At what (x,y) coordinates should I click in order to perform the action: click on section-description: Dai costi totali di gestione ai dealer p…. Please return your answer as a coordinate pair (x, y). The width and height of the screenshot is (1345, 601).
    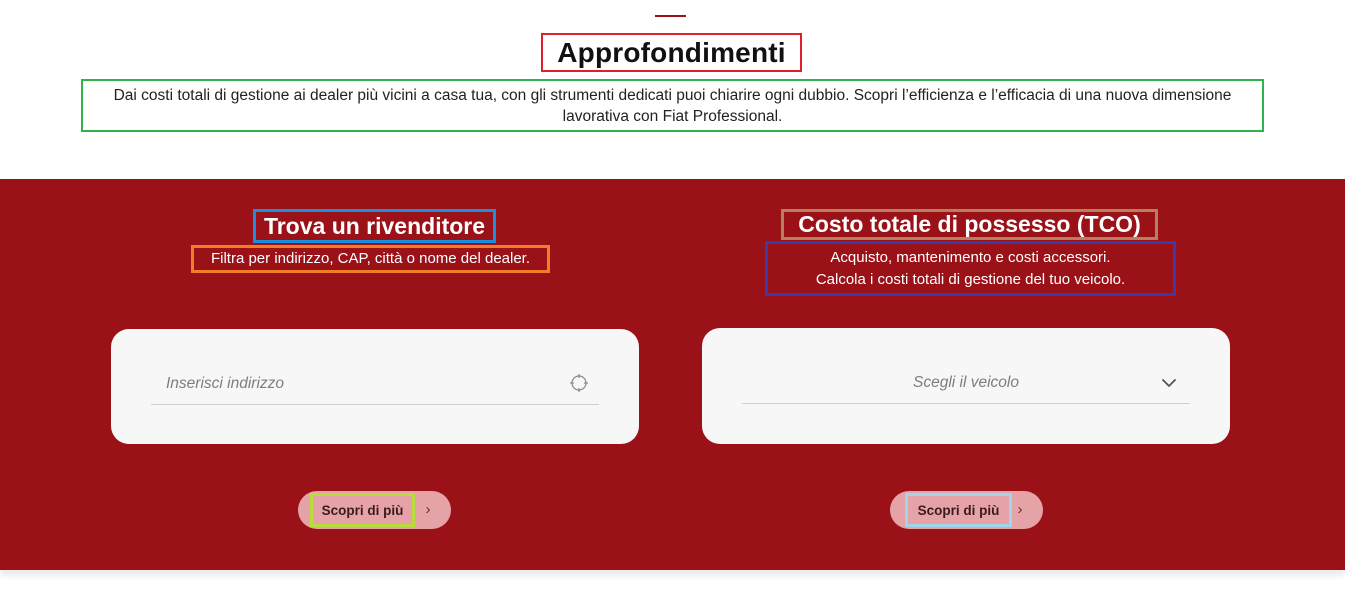
    Looking at the image, I should click on (672, 105).